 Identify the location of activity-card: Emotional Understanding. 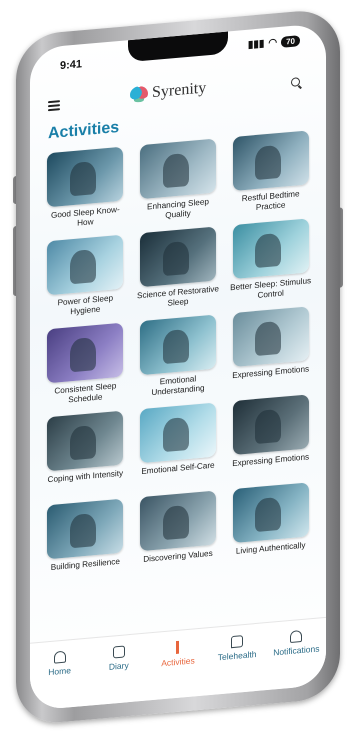
(178, 361).